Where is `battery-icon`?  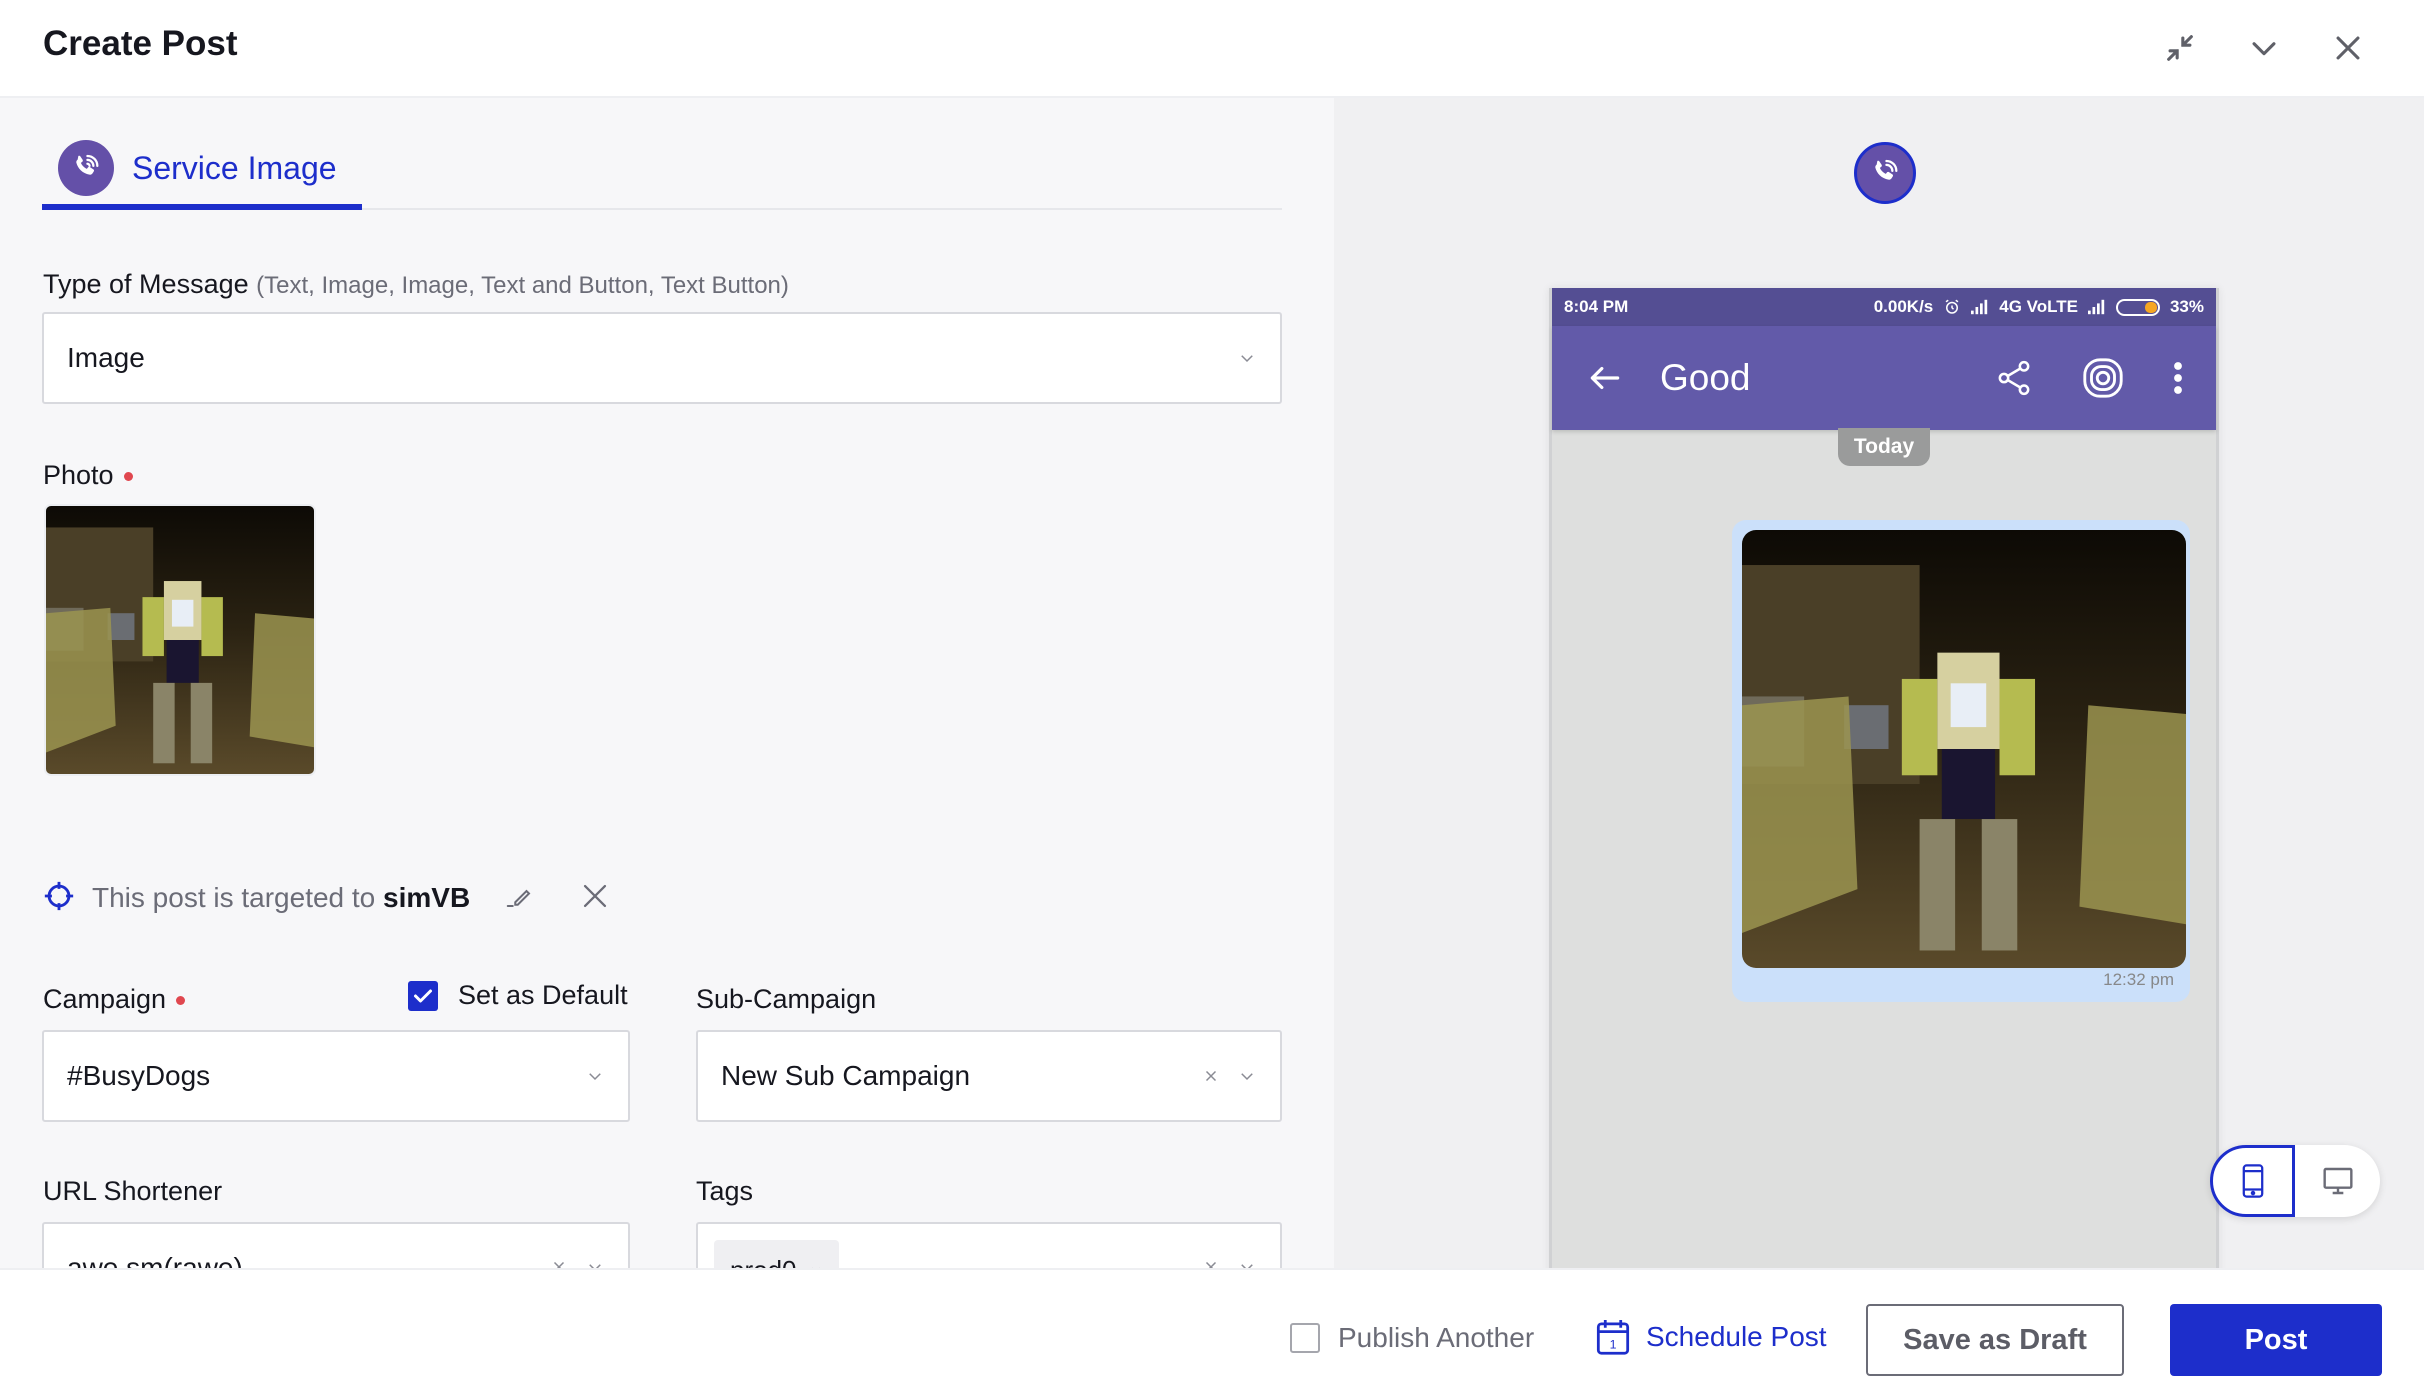
battery-icon is located at coordinates (2137, 307).